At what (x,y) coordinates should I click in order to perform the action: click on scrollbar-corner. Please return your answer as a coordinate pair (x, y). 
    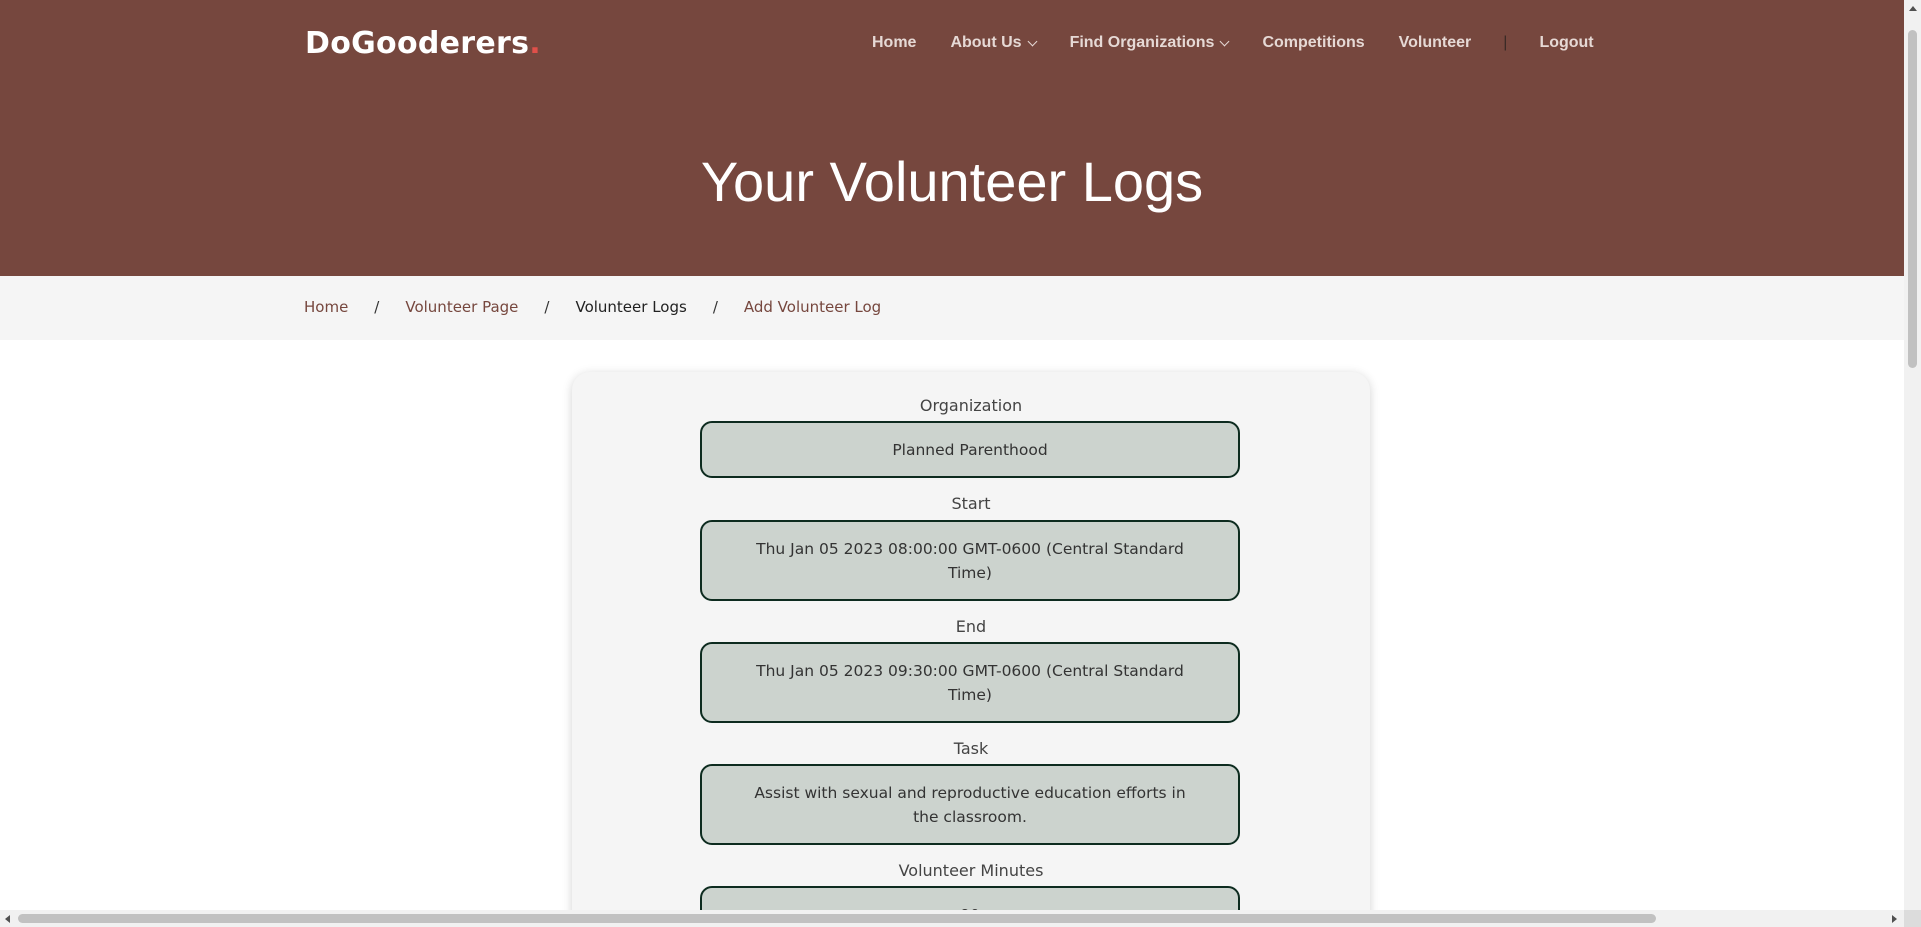
    Looking at the image, I should click on (1912, 918).